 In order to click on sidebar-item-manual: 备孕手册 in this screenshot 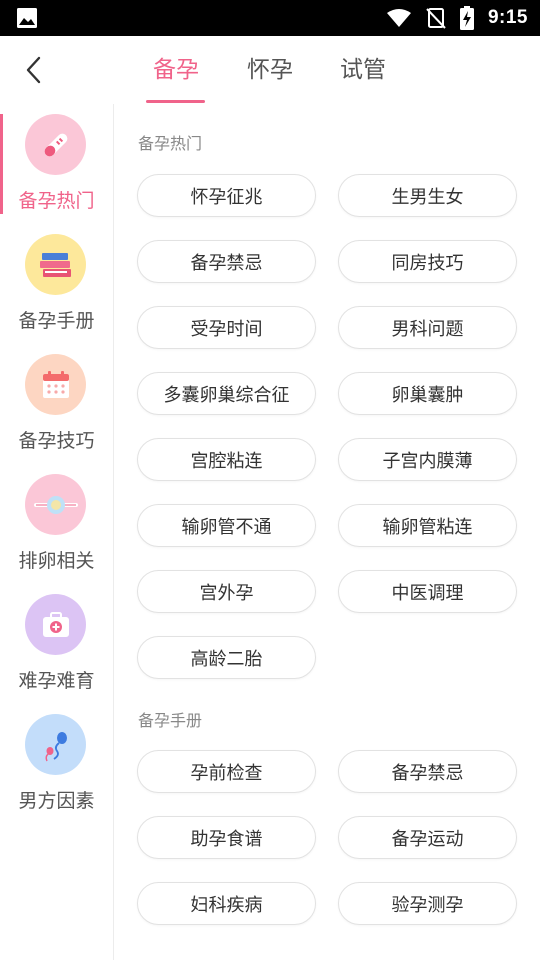, I will do `click(56, 283)`.